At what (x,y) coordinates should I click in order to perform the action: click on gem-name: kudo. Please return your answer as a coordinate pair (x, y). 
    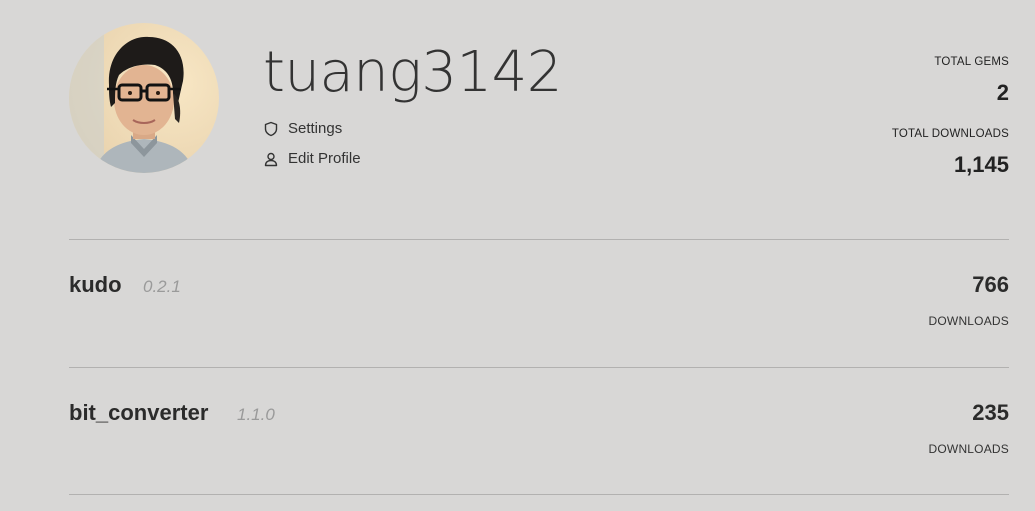
    Looking at the image, I should click on (95, 285).